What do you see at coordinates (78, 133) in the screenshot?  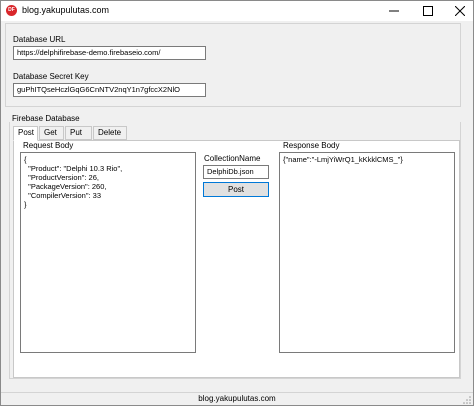 I see `tab-put: Put` at bounding box center [78, 133].